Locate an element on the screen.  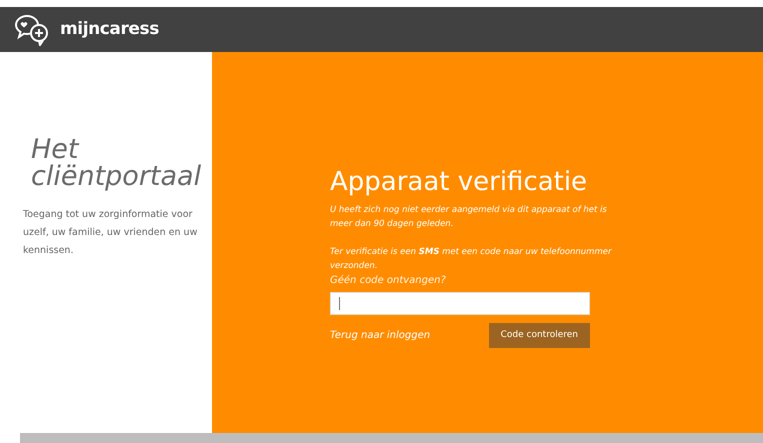
code-input is located at coordinates (460, 303).